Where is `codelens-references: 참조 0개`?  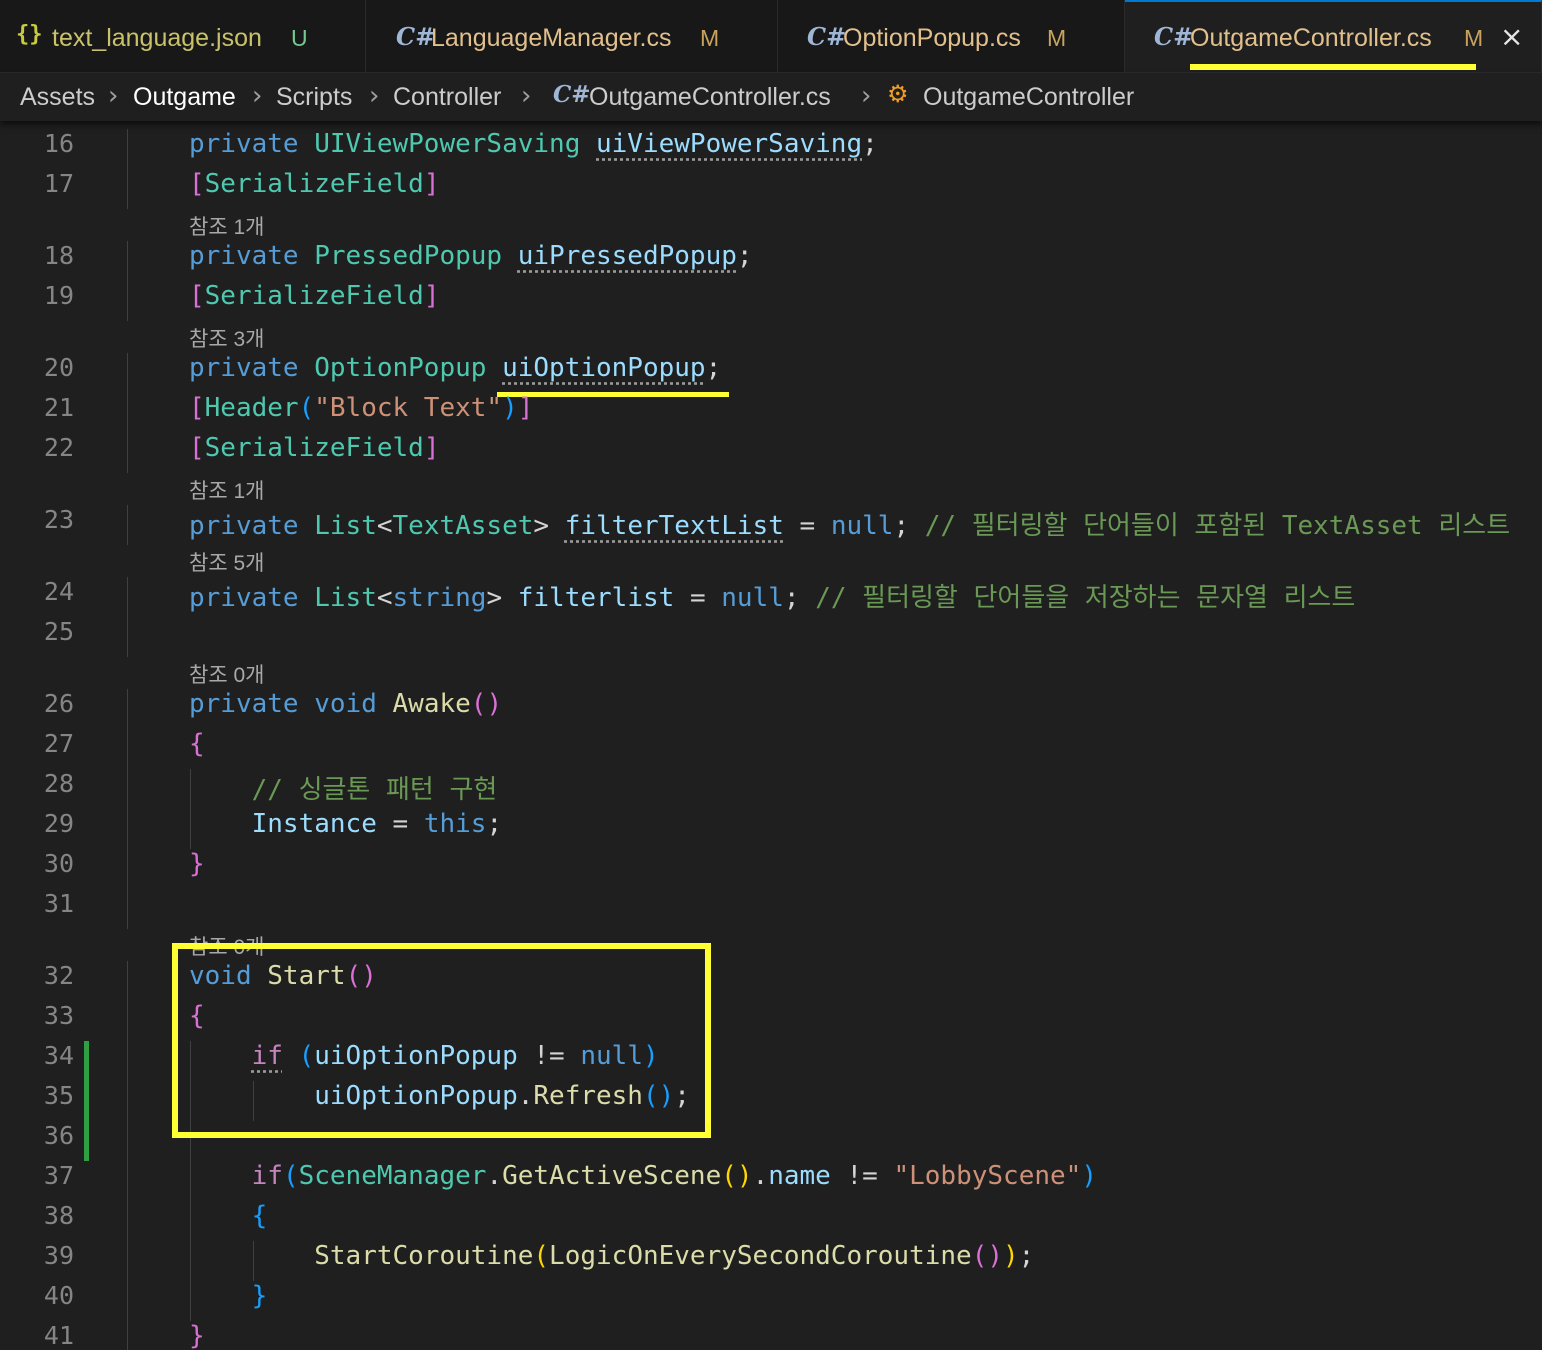
codelens-references: 참조 0개 is located at coordinates (226, 674).